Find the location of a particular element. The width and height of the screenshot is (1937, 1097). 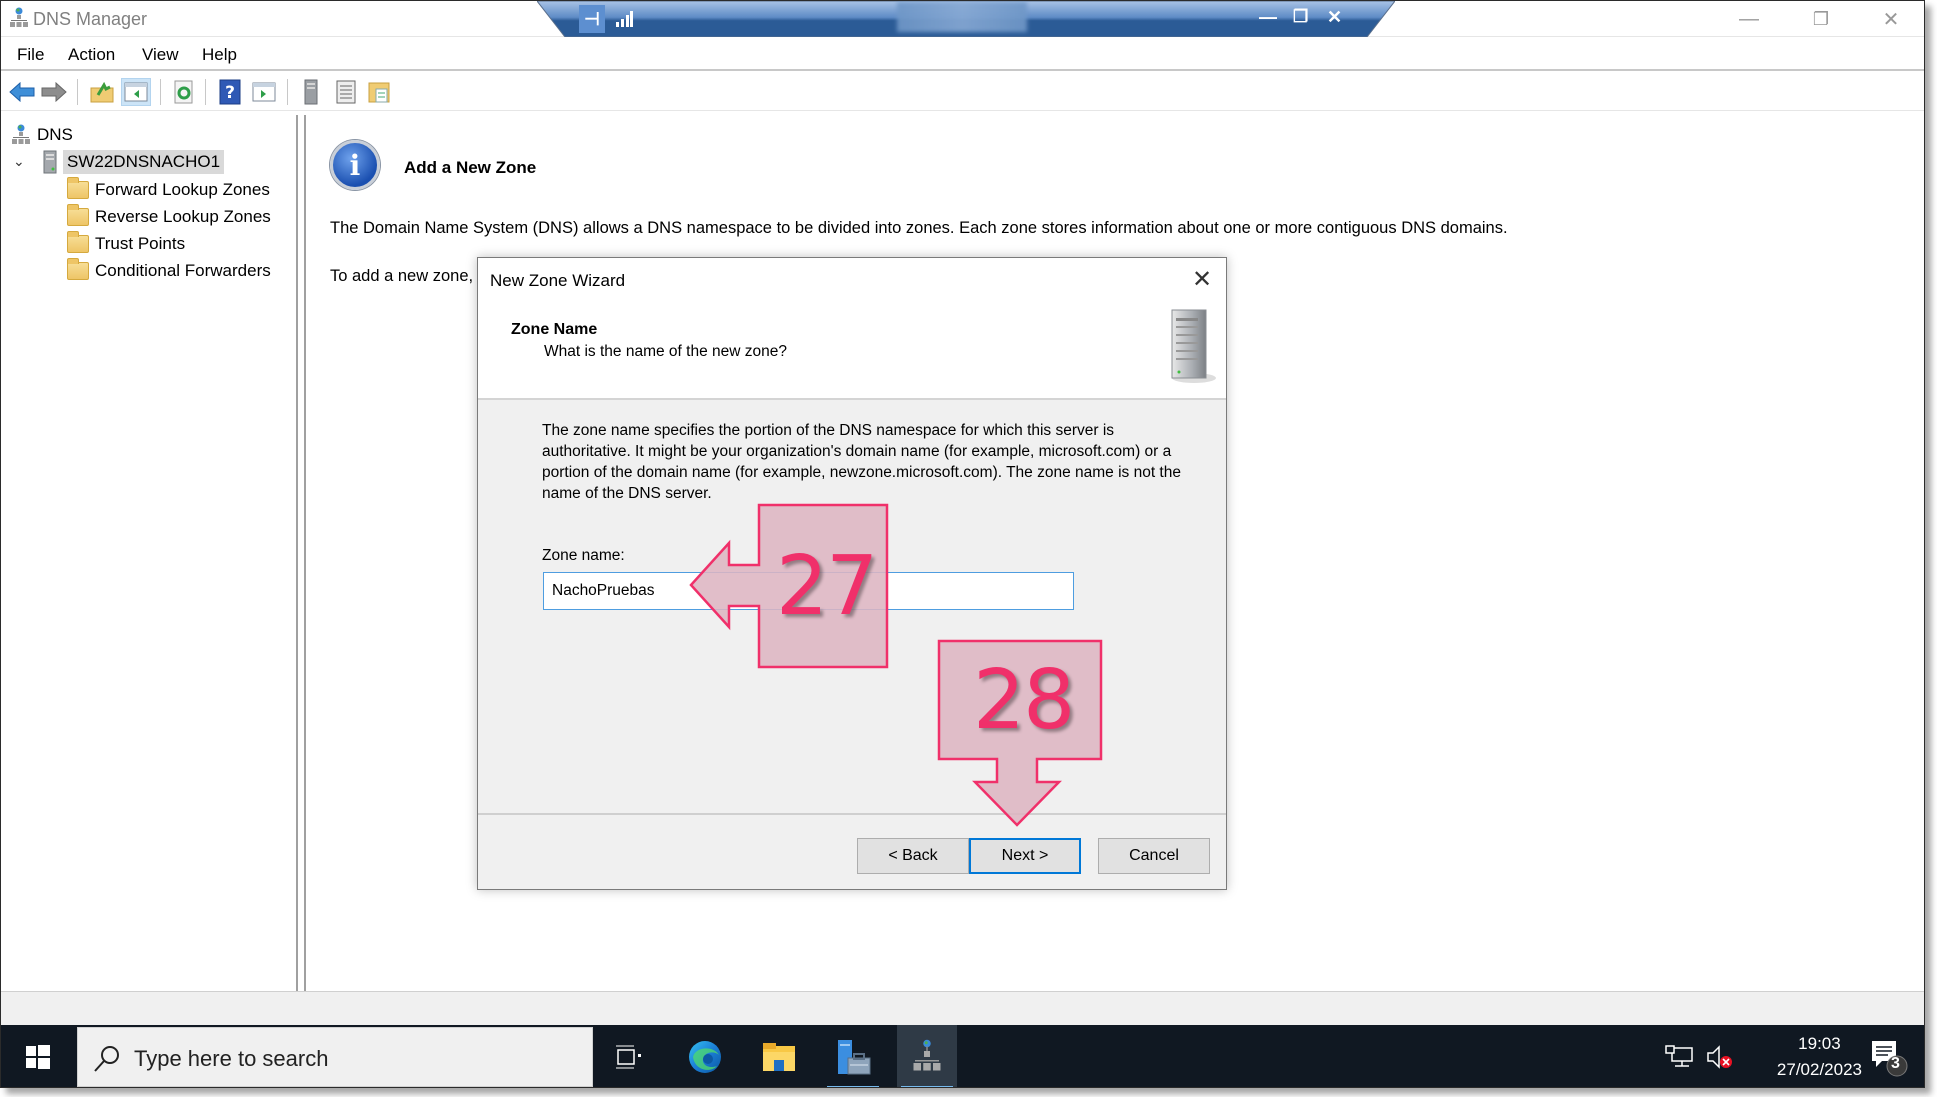

volume-tray-button is located at coordinates (1721, 1056).